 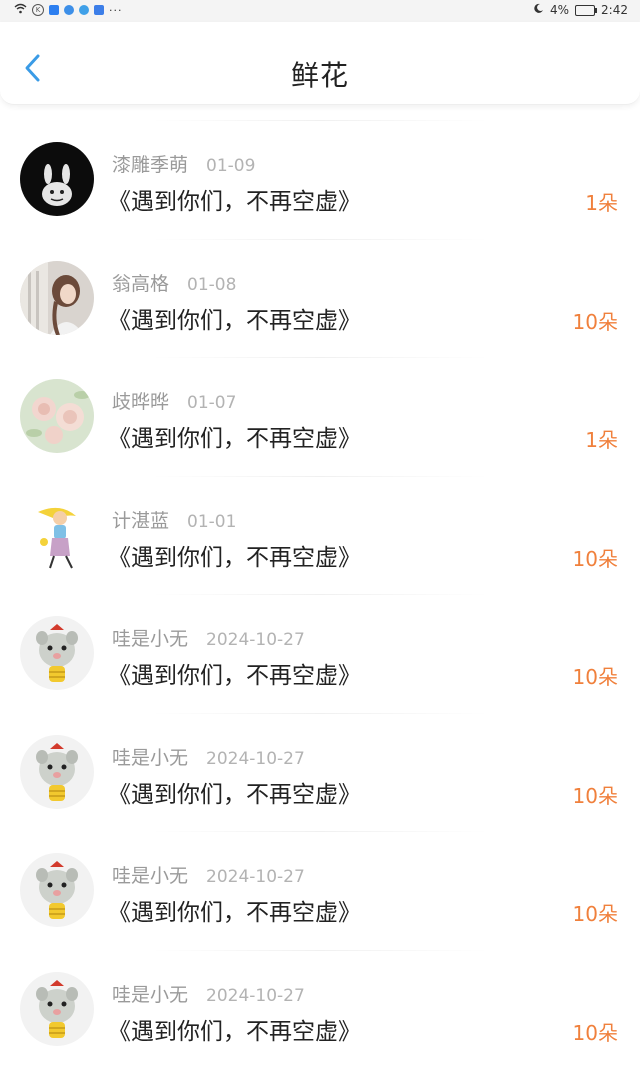 I want to click on k-badge-icon: K, so click(x=38, y=10).